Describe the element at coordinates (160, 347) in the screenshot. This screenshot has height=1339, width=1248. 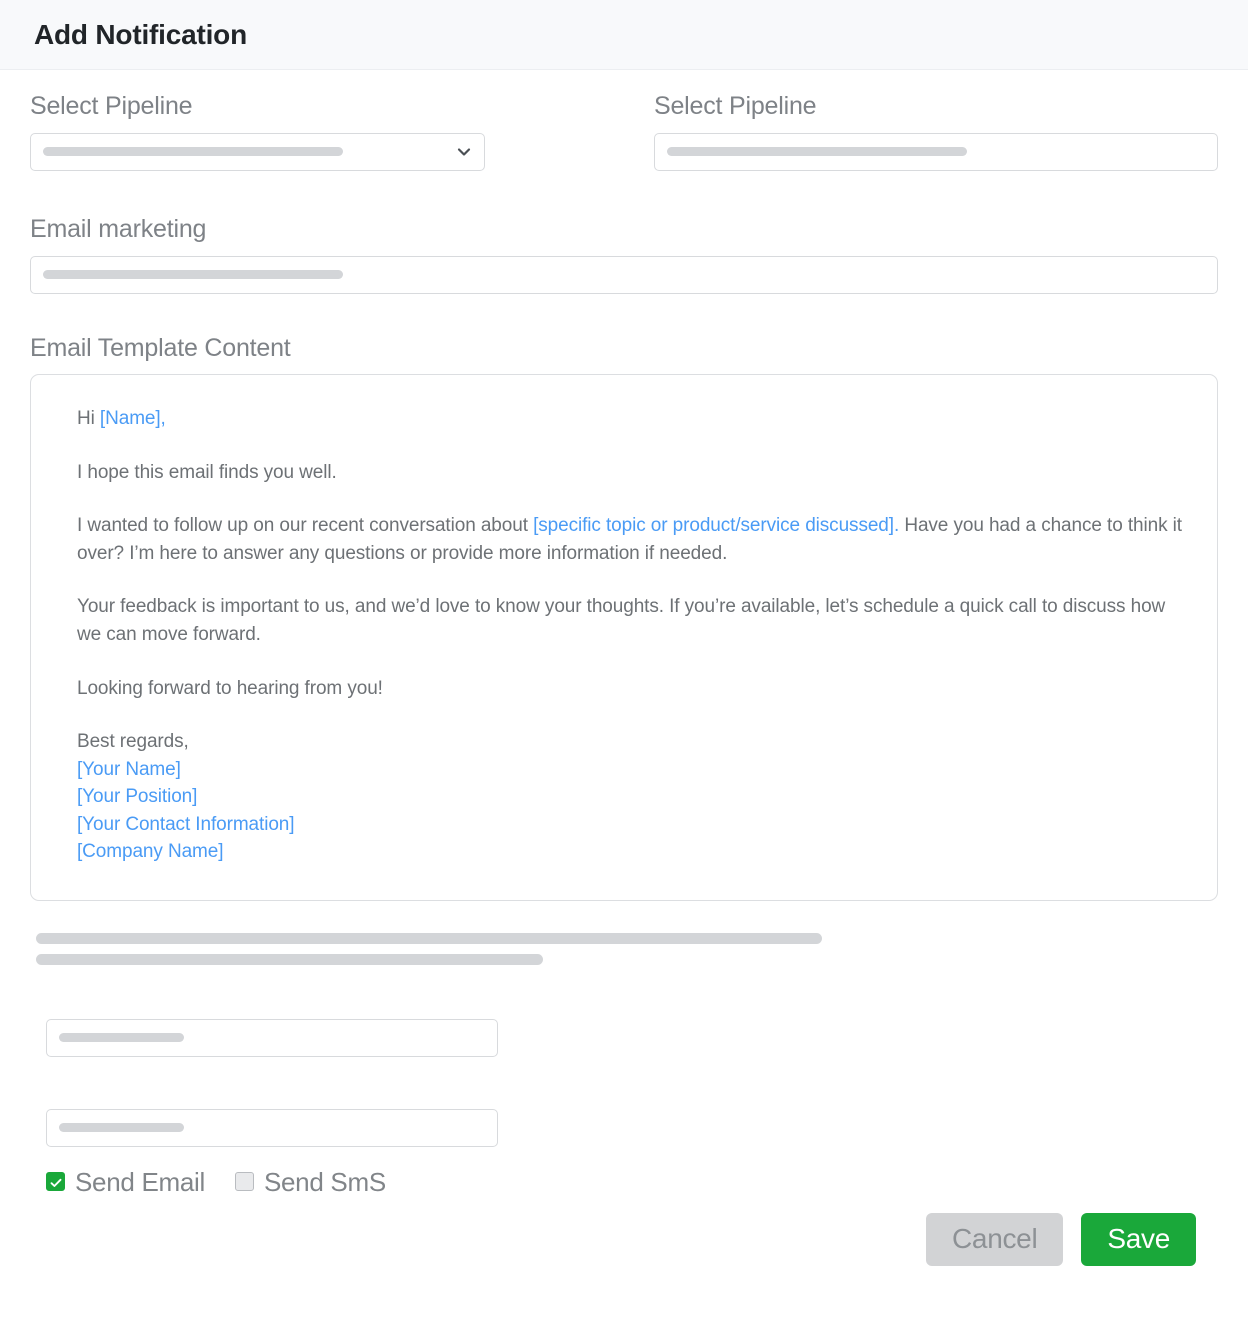
I see `email-template-label: Email Template Content` at that location.